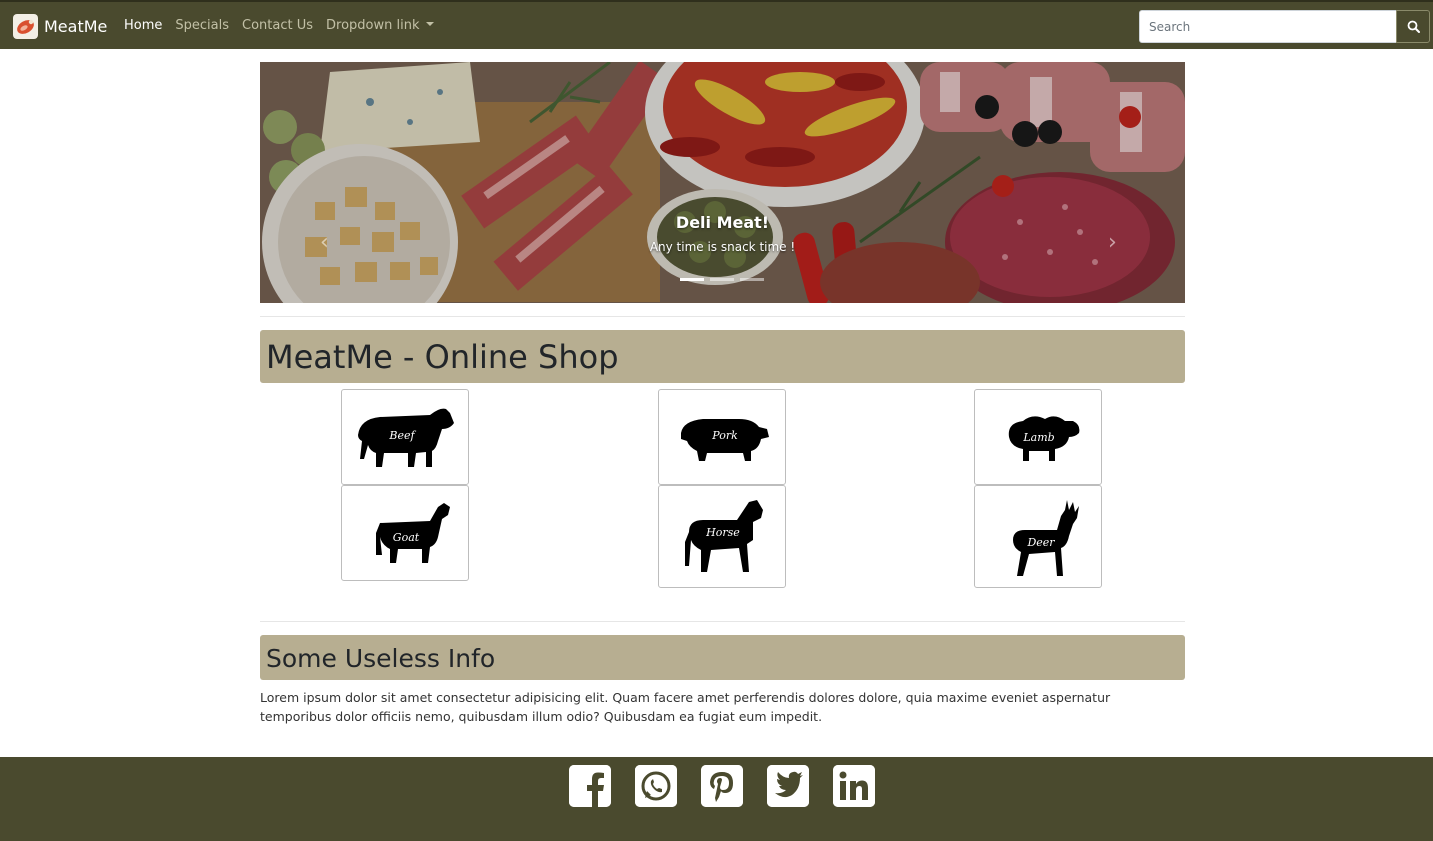 The image size is (1433, 841). What do you see at coordinates (25, 26) in the screenshot?
I see `meat-logo-icon` at bounding box center [25, 26].